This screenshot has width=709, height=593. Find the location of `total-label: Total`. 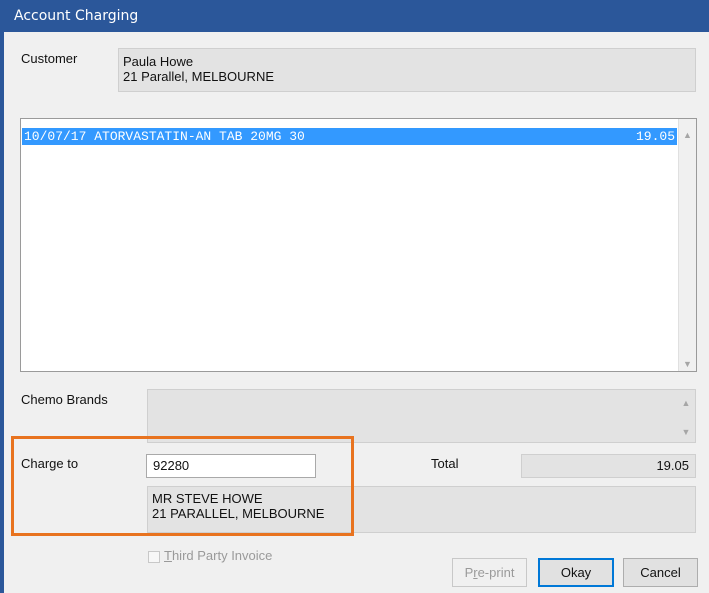

total-label: Total is located at coordinates (445, 463).